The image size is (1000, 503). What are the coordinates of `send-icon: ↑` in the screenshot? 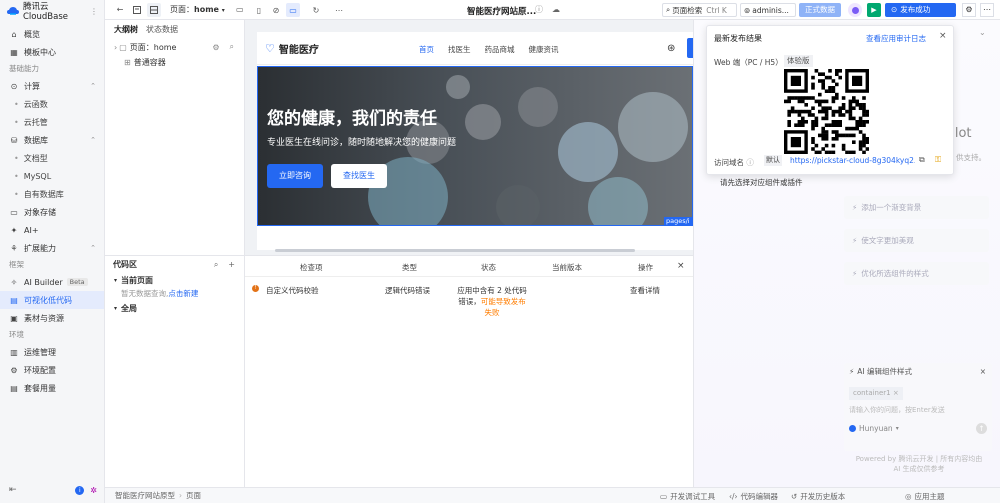 It's located at (981, 428).